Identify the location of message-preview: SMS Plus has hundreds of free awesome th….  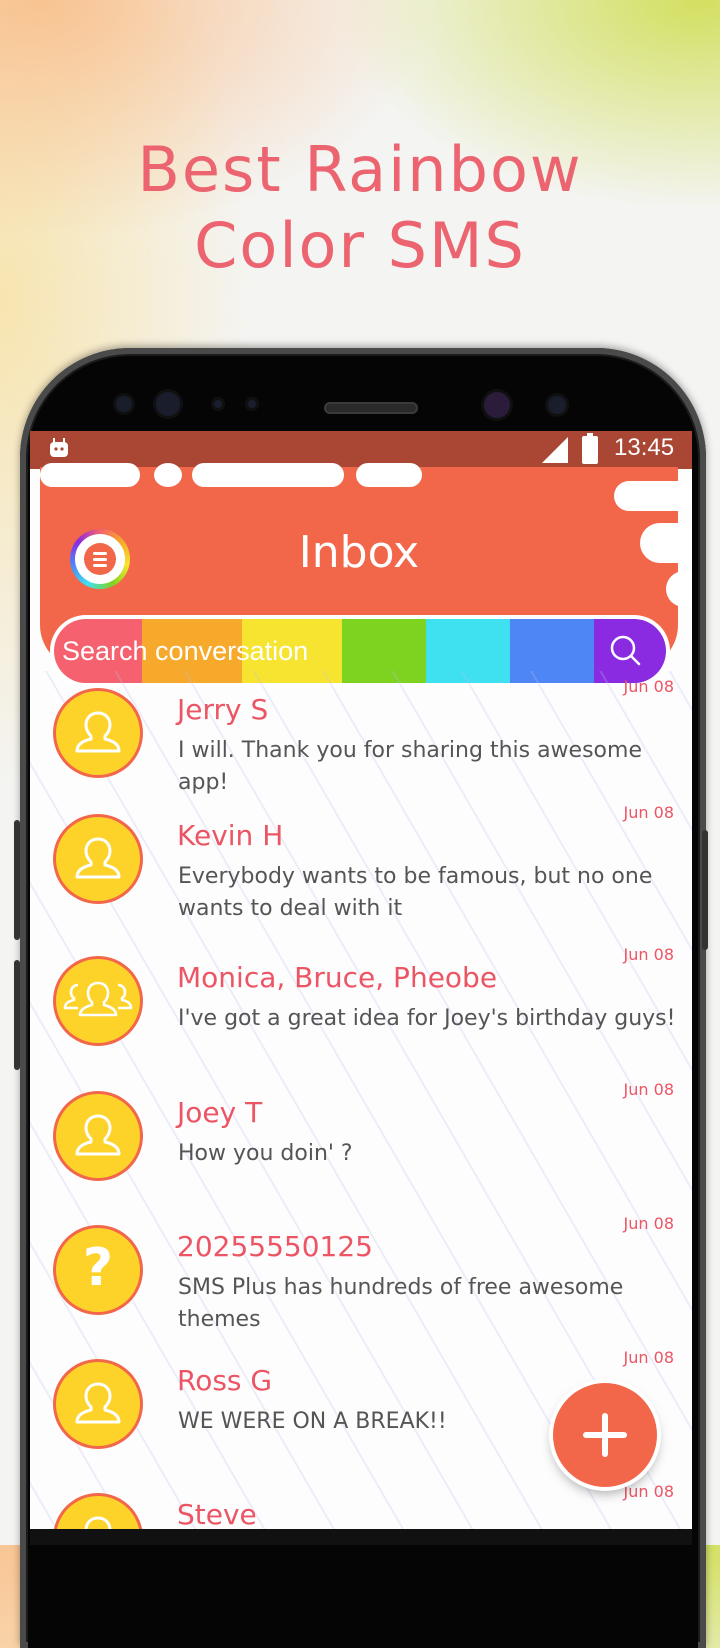
(401, 1303).